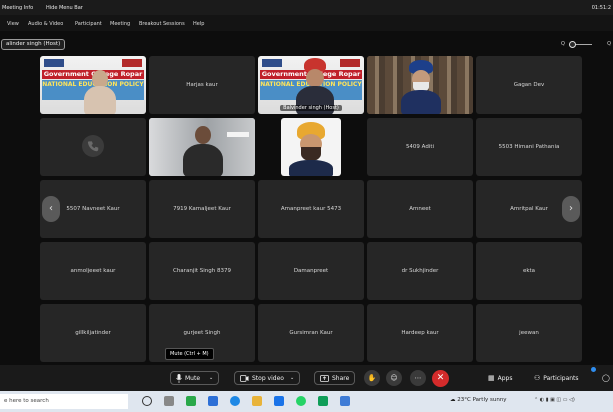 The width and height of the screenshot is (613, 412). Describe the element at coordinates (13, 24) in the screenshot. I see `menu-view: View` at that location.